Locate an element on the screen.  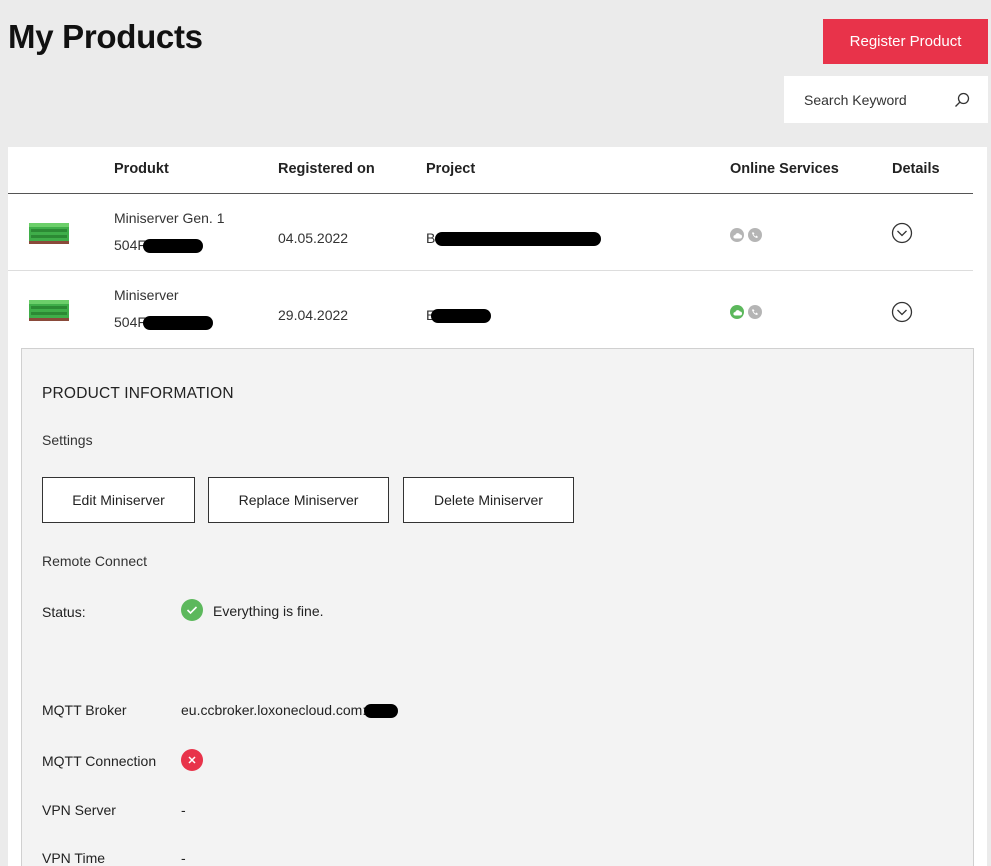
settings-label: Settings is located at coordinates (67, 440).